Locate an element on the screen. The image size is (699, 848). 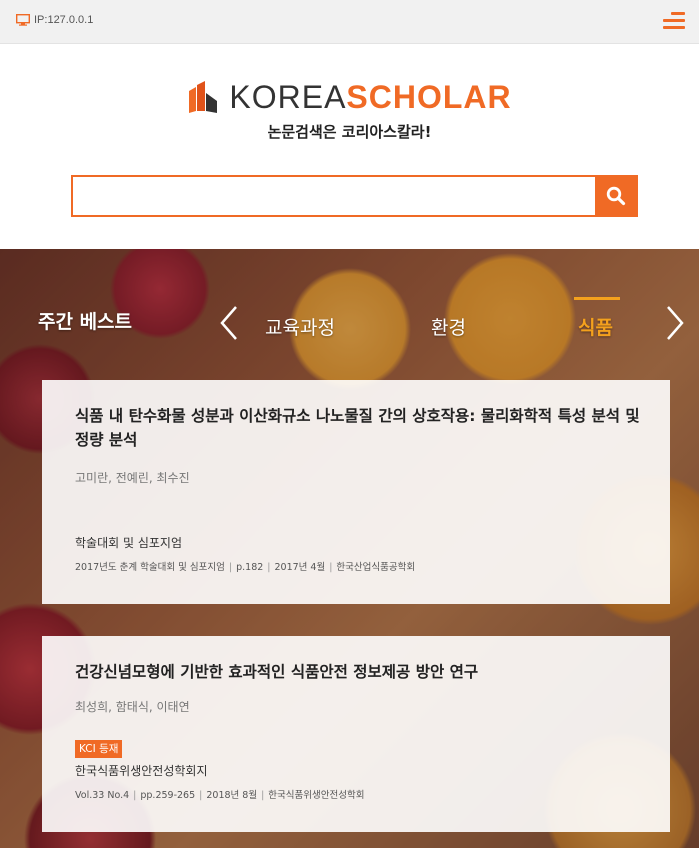
logo-scholar-text: SCHOLAR is located at coordinates (429, 97).